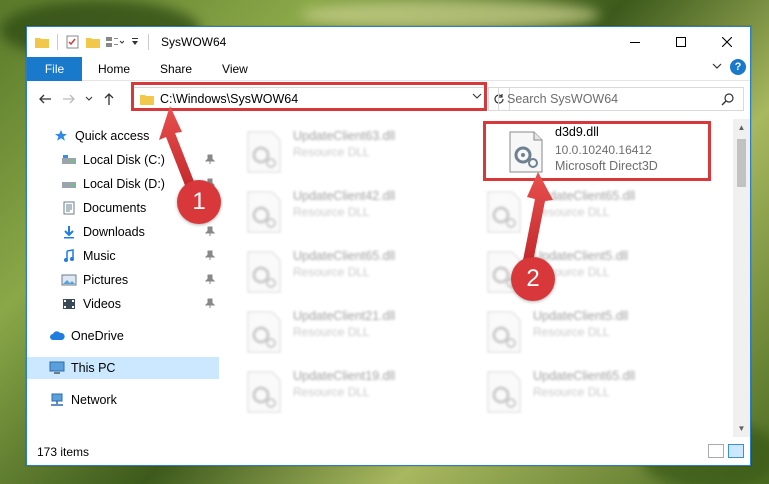 The width and height of the screenshot is (769, 484). What do you see at coordinates (533, 279) in the screenshot?
I see `step-badge-2: 2` at bounding box center [533, 279].